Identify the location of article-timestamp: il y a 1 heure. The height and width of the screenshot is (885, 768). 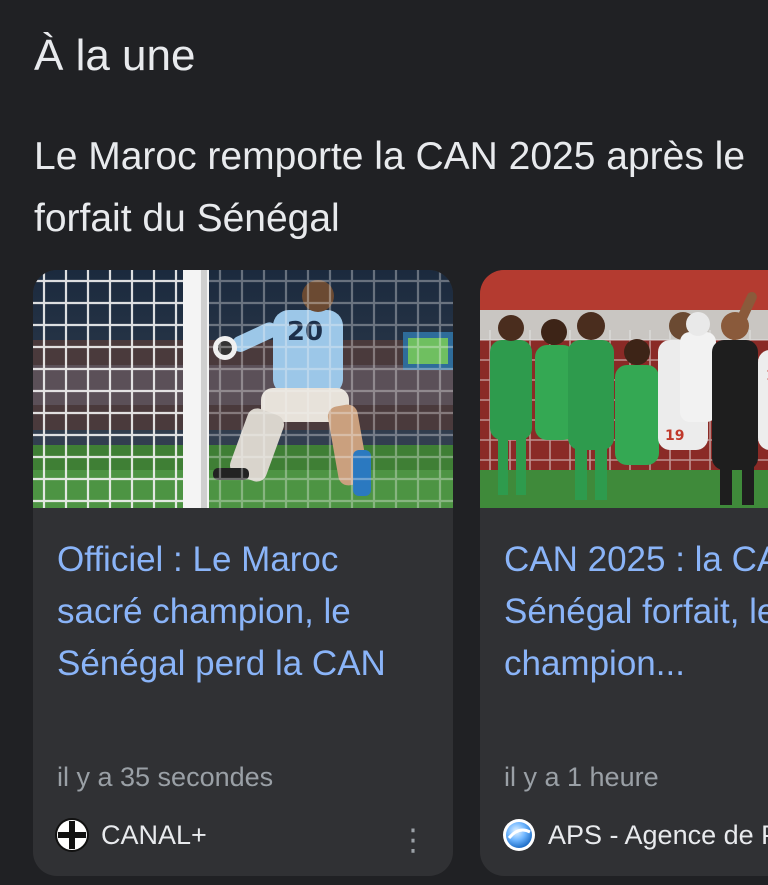
(581, 777).